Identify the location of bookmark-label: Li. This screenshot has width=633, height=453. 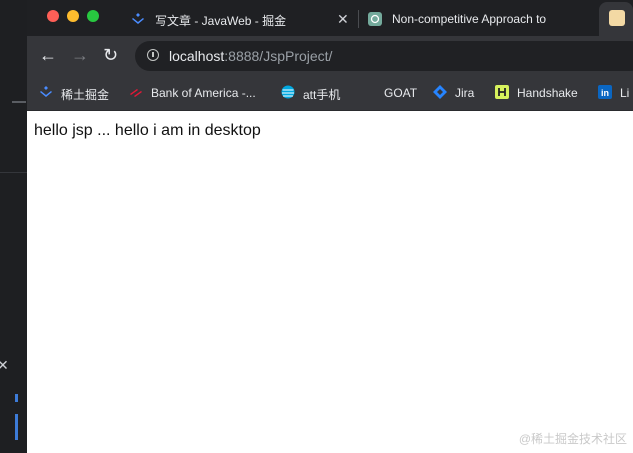
(625, 93).